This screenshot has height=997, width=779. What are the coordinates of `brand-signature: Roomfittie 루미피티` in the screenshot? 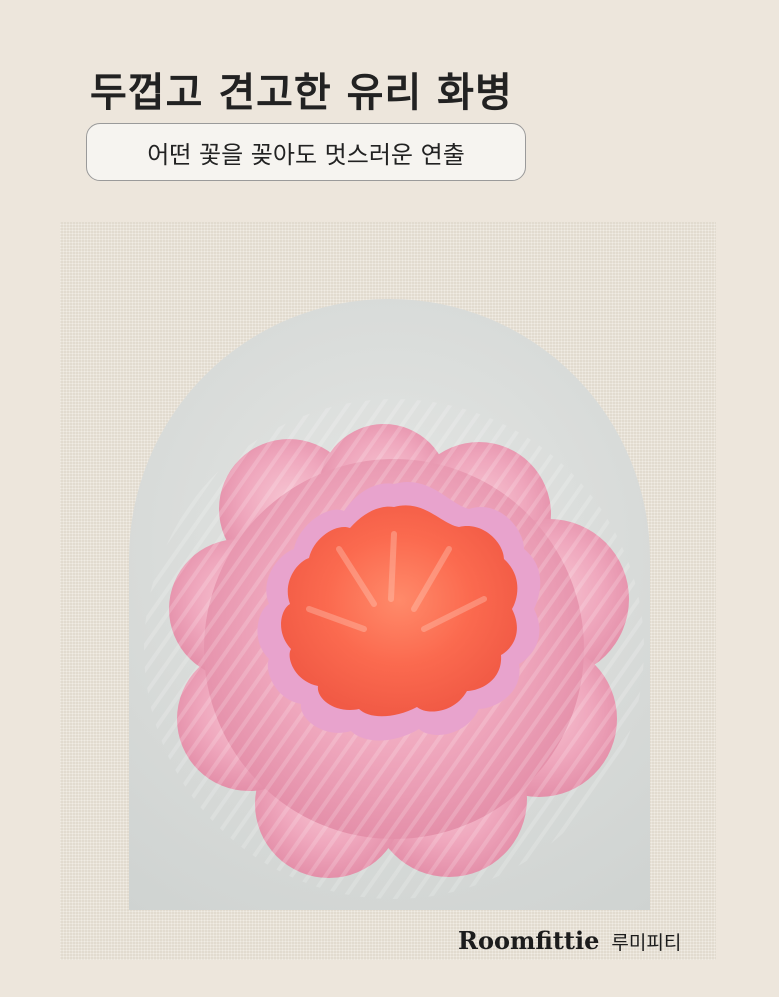 It's located at (569, 940).